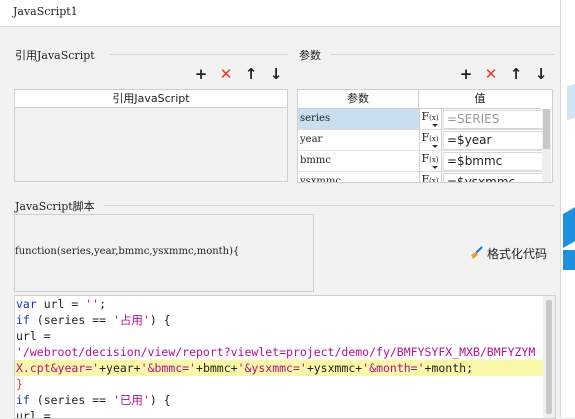 The height and width of the screenshot is (419, 575). What do you see at coordinates (93, 320) in the screenshot?
I see `code-line: if (series == '占用') {` at bounding box center [93, 320].